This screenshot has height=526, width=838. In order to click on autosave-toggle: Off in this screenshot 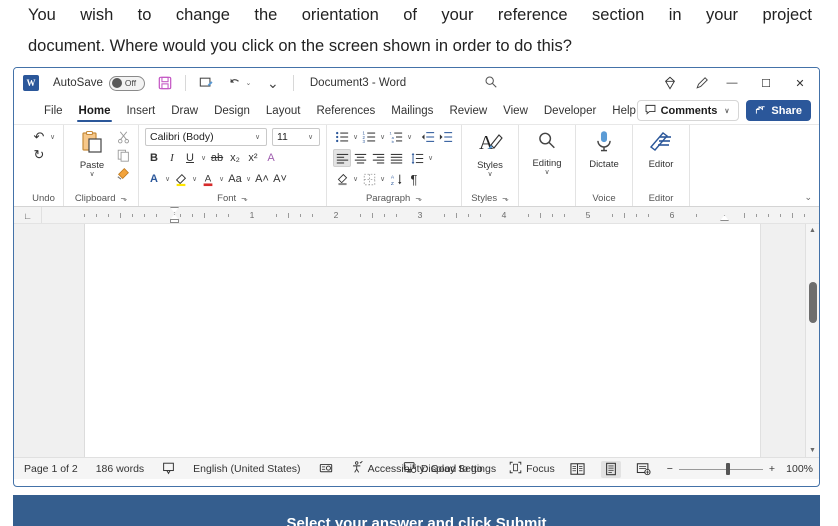, I will do `click(126, 83)`.